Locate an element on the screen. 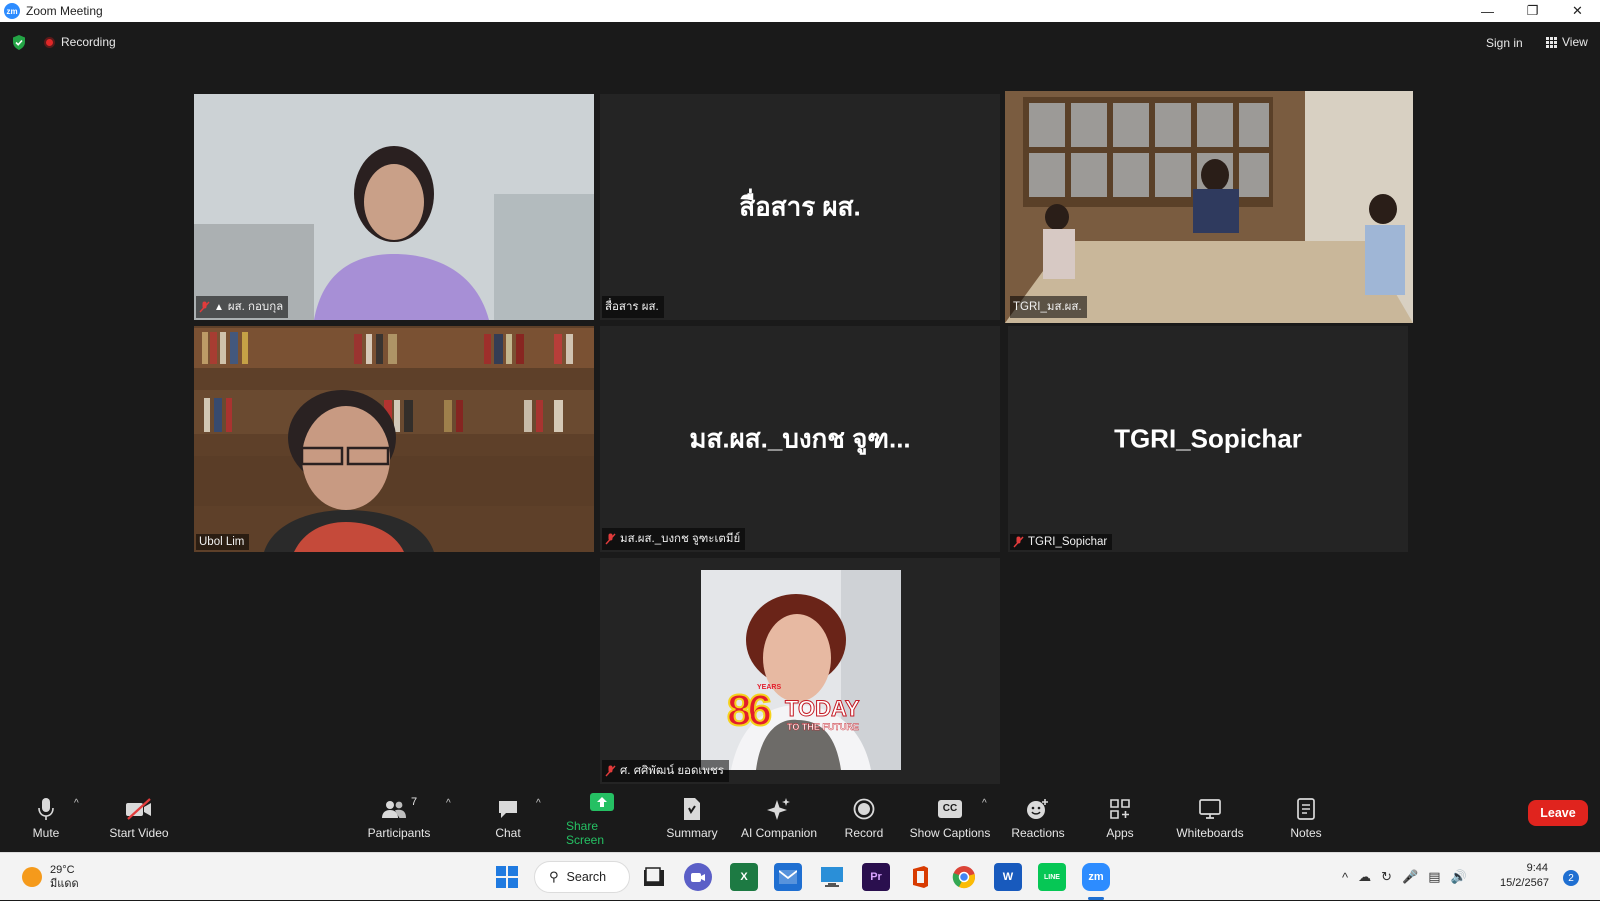 The width and height of the screenshot is (1600, 901). participant-name-label: ศ. ศศิพัฒน์ ยอดเพชร is located at coordinates (665, 771).